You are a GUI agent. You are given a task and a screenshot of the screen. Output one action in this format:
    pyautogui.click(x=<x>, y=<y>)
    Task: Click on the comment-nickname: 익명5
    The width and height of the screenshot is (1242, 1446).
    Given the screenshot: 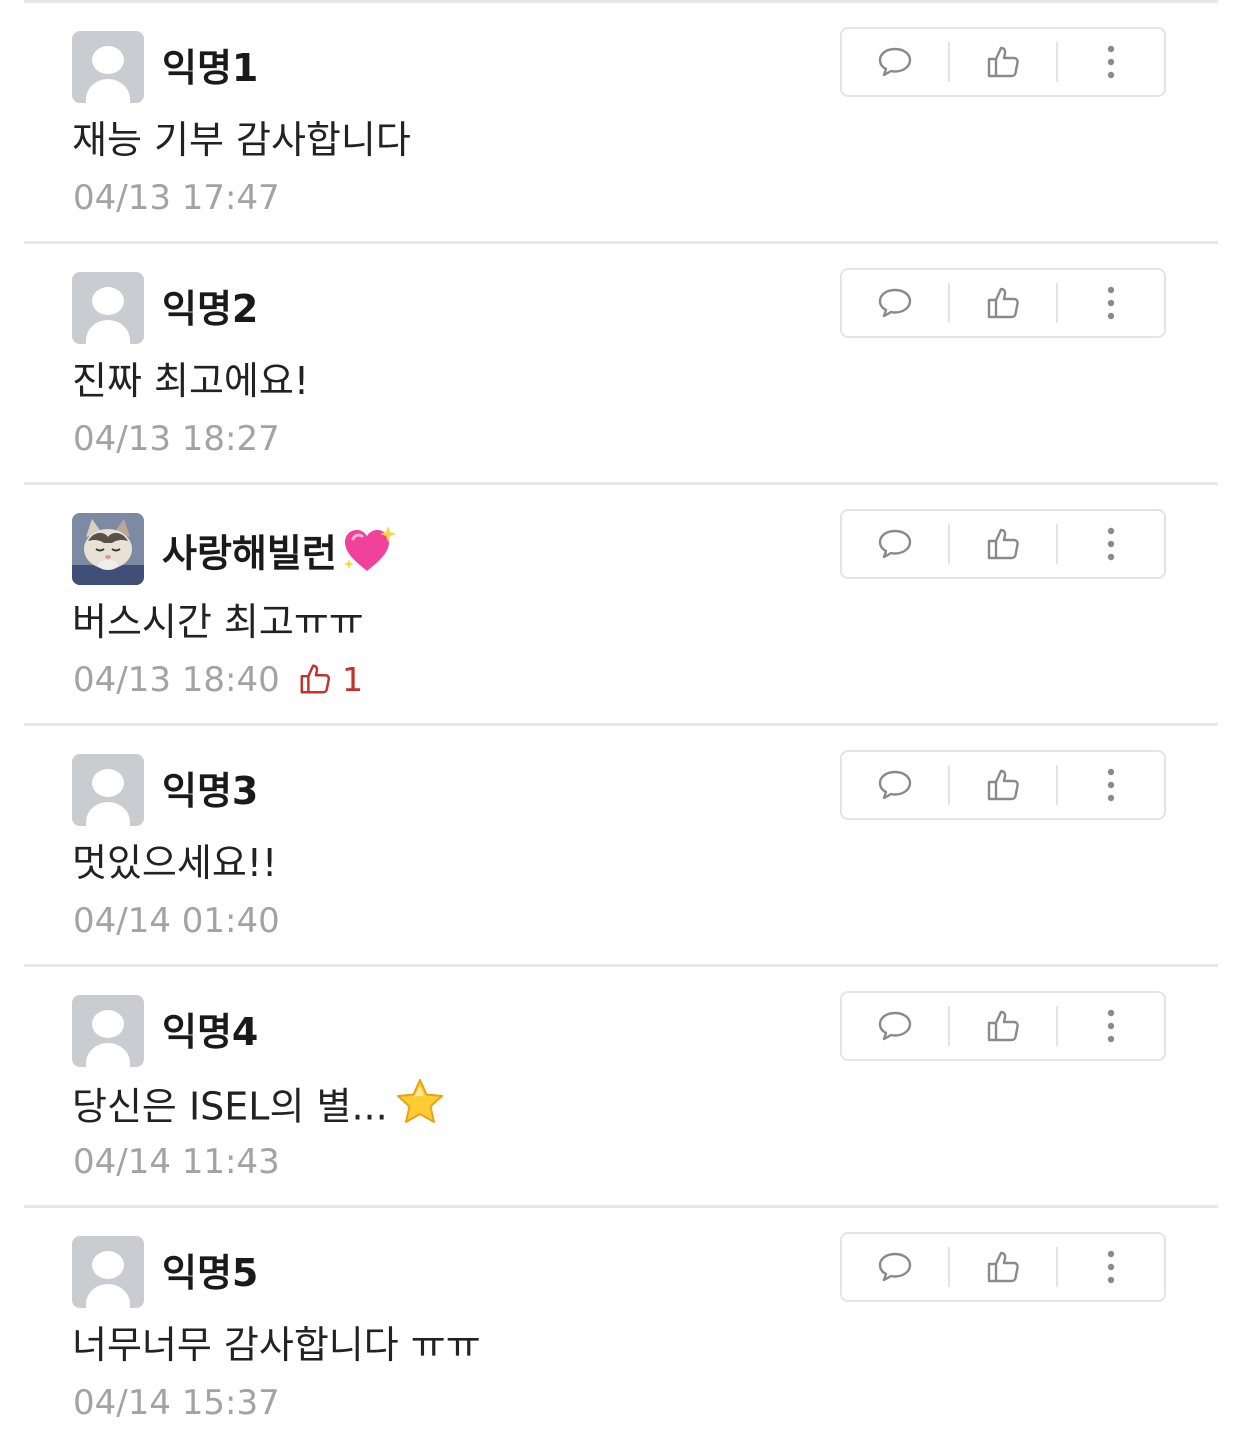 What is the action you would take?
    pyautogui.click(x=210, y=1273)
    